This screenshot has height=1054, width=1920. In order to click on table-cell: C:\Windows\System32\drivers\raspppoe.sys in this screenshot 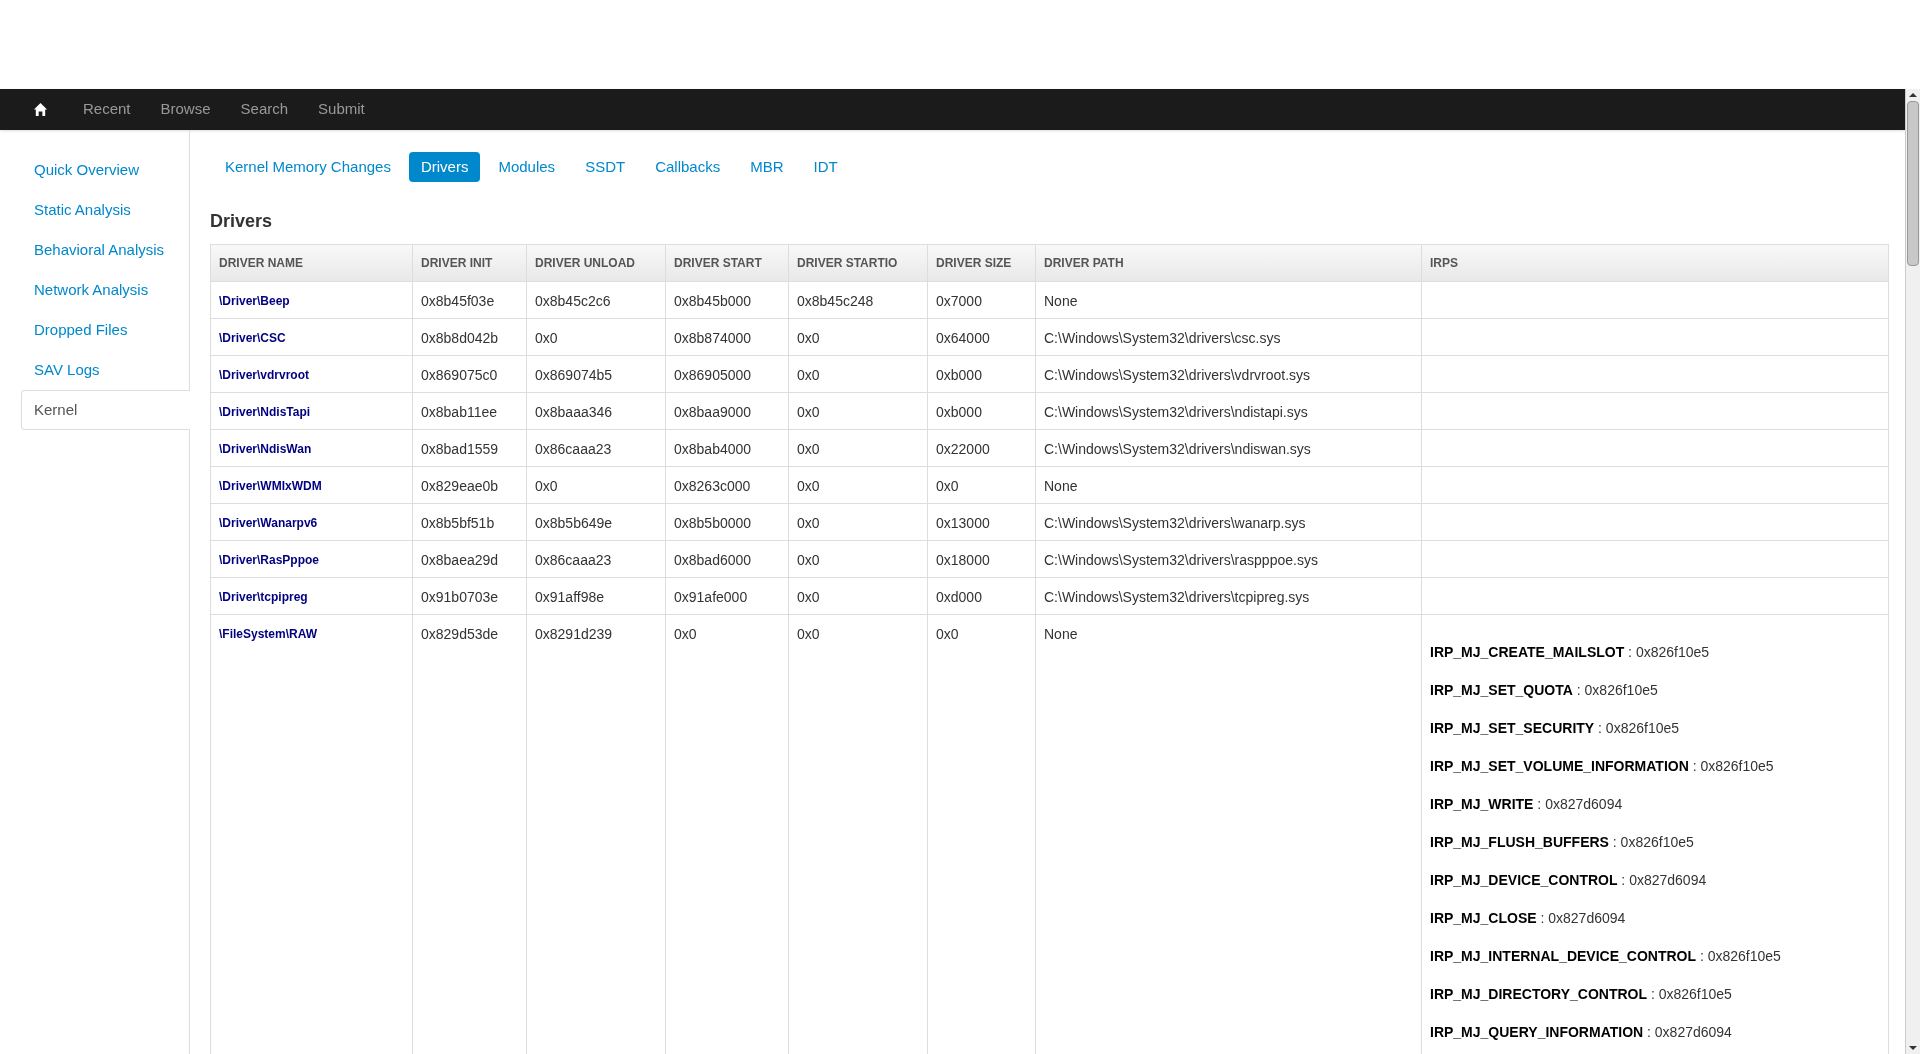, I will do `click(1228, 559)`.